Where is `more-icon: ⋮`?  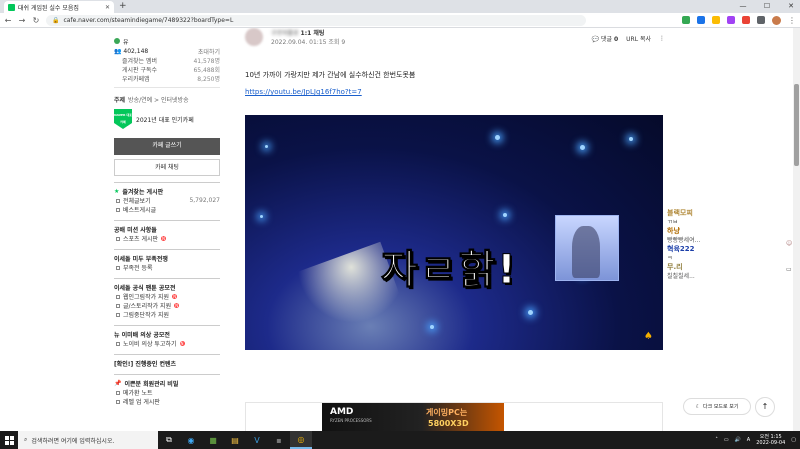
more-icon: ⋮ is located at coordinates (662, 38).